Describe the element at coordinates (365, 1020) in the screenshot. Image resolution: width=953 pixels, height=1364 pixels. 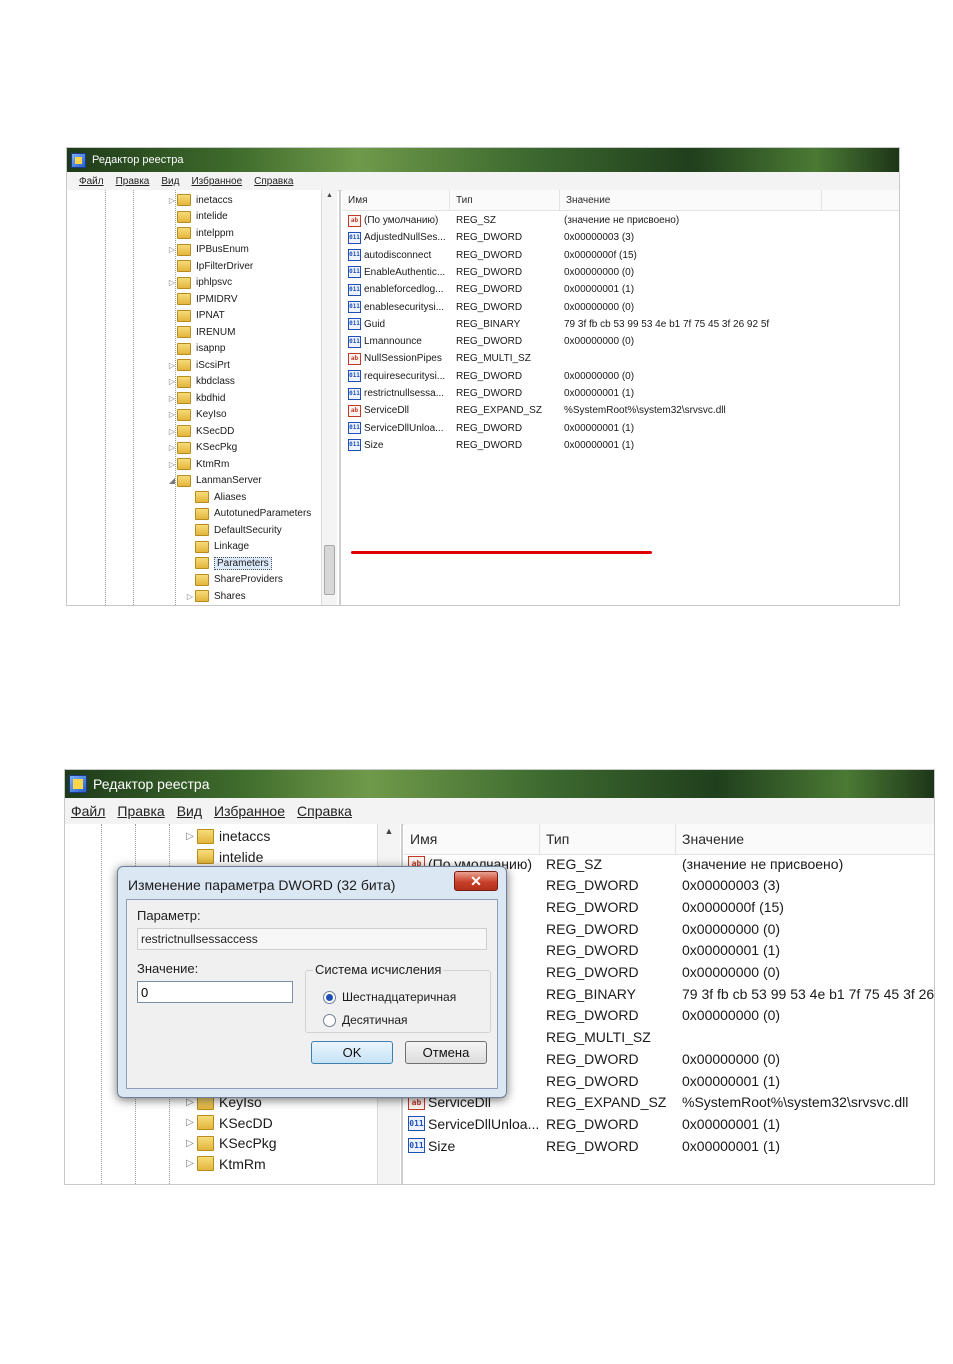
I see `radio-decimal: Десятичная` at that location.